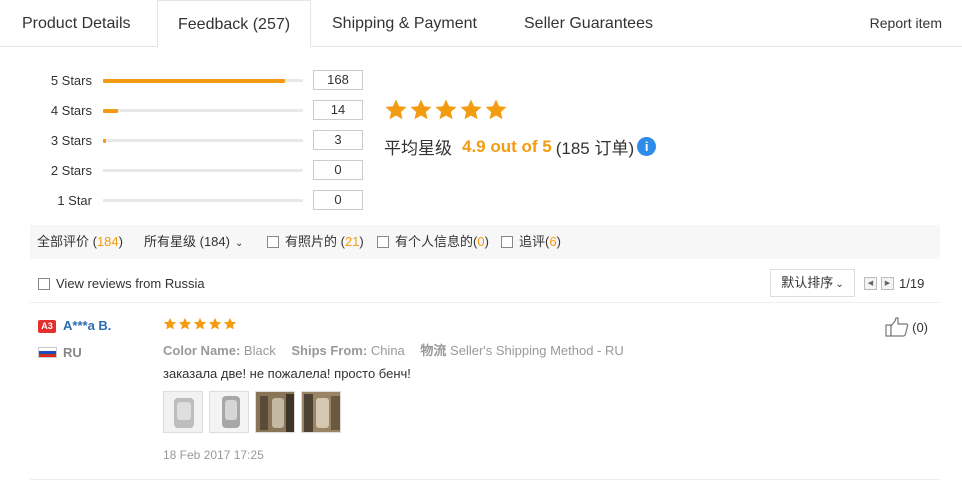 This screenshot has width=962, height=482. I want to click on tab-feedback: Feedback (257), so click(234, 24).